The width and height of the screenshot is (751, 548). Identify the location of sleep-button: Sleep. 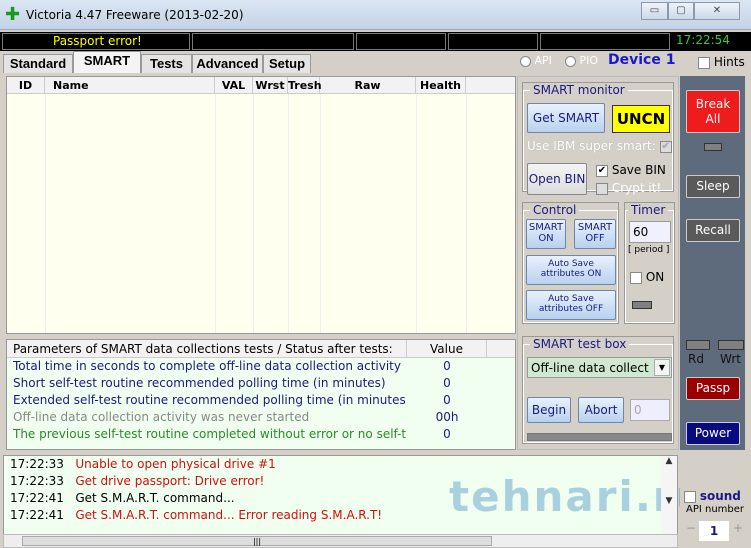
(713, 186).